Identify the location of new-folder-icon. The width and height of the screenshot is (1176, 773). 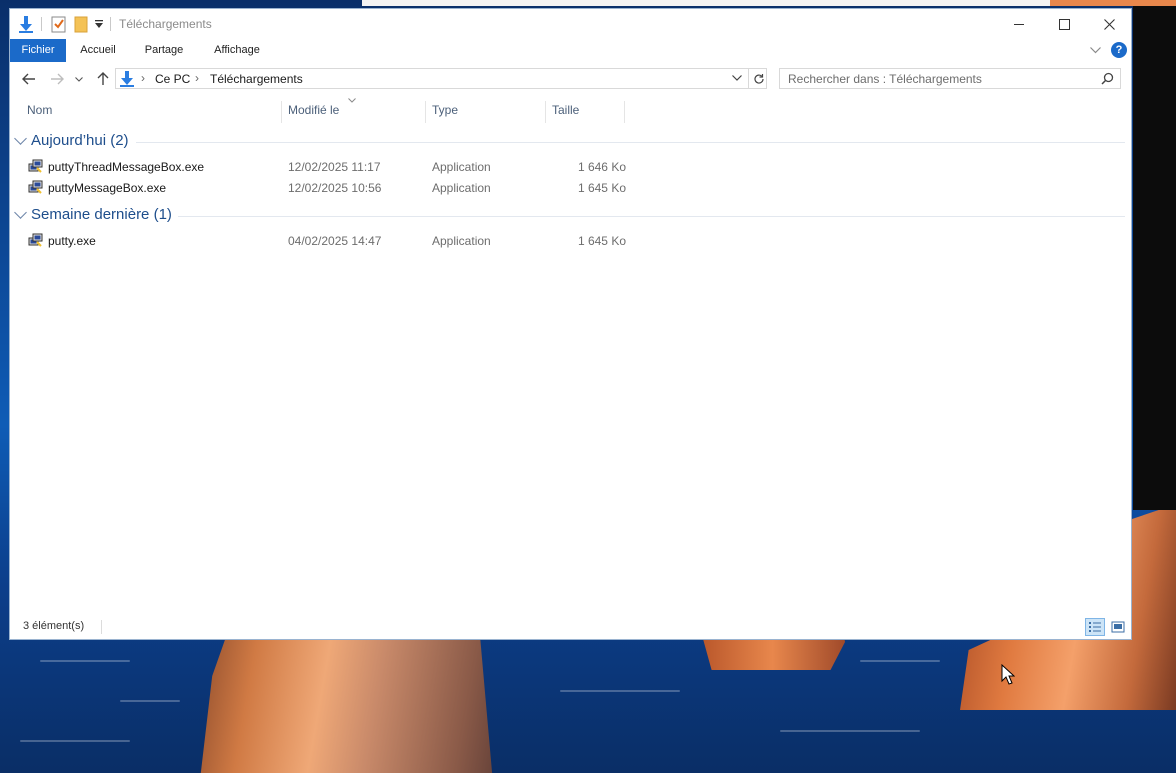
(81, 24).